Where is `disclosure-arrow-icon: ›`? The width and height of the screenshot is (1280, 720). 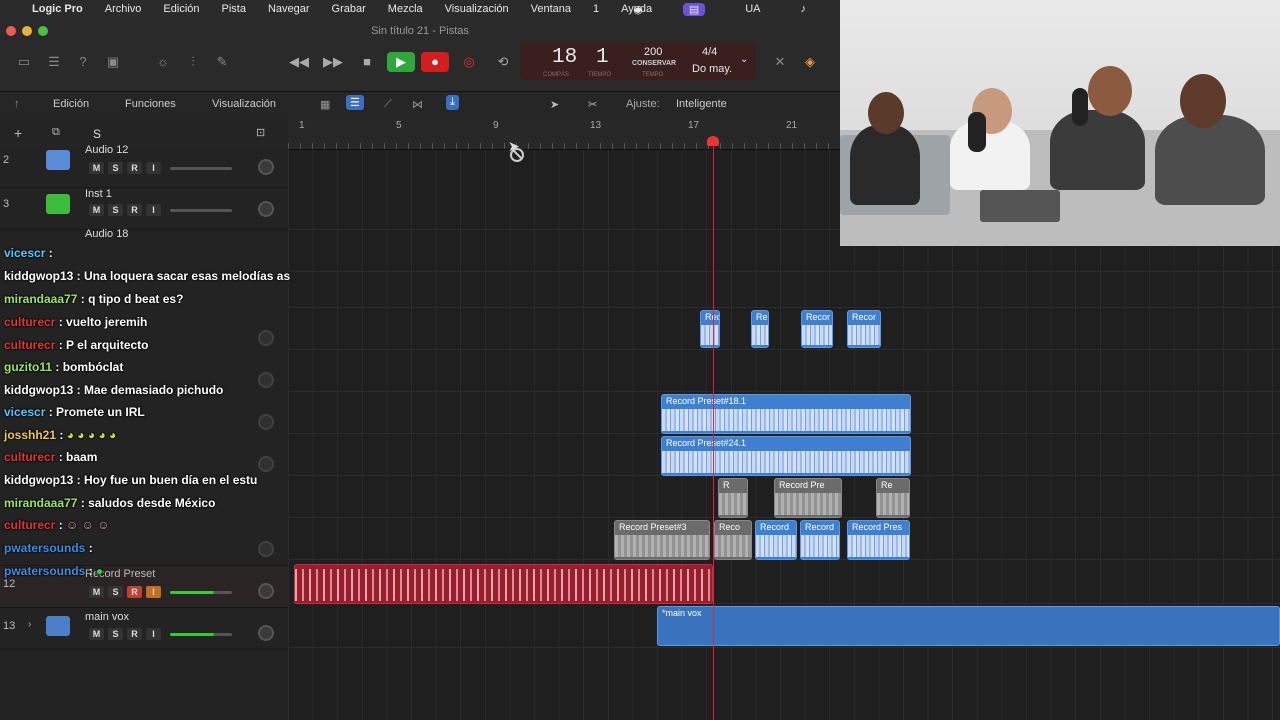 disclosure-arrow-icon: › is located at coordinates (29, 624).